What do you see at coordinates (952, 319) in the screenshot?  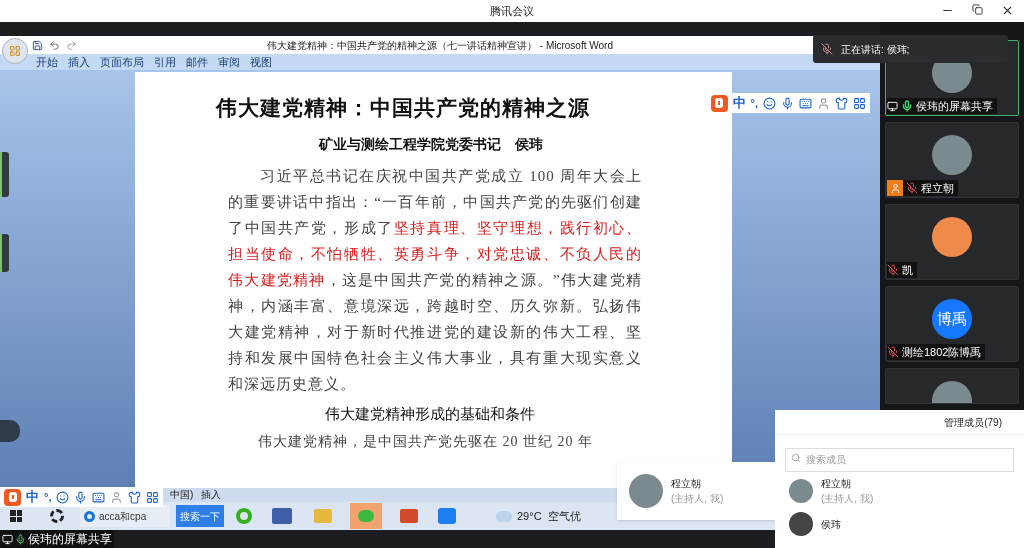 I see `avatar: 博禹` at bounding box center [952, 319].